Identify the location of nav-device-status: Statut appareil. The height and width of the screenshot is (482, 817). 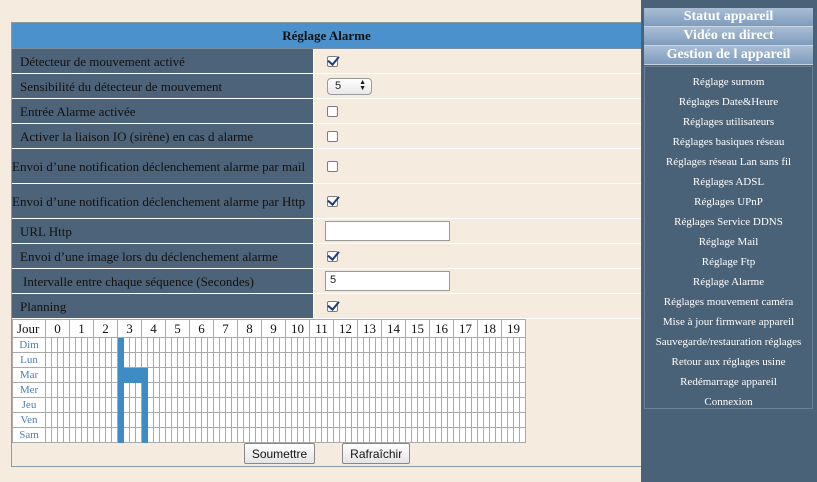
(728, 17).